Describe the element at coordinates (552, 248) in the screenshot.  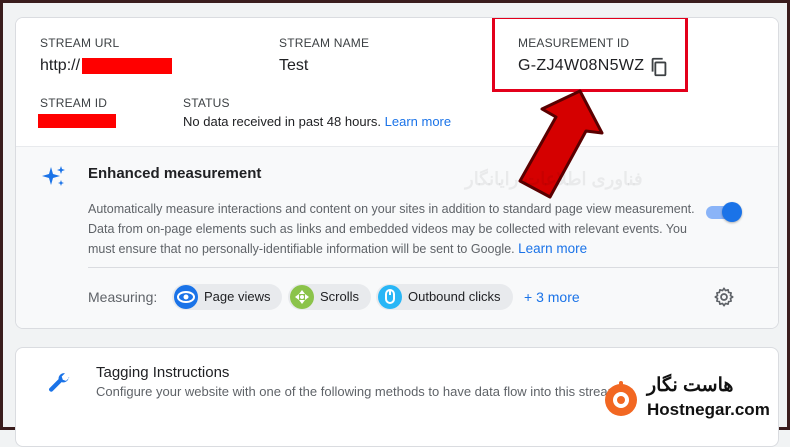
I see `enhanced-learn-more-link: Learn more` at that location.